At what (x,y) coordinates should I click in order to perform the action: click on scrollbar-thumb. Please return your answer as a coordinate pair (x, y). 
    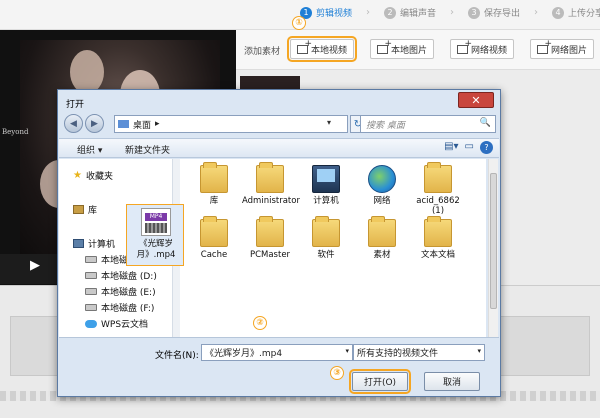
    Looking at the image, I should click on (493, 241).